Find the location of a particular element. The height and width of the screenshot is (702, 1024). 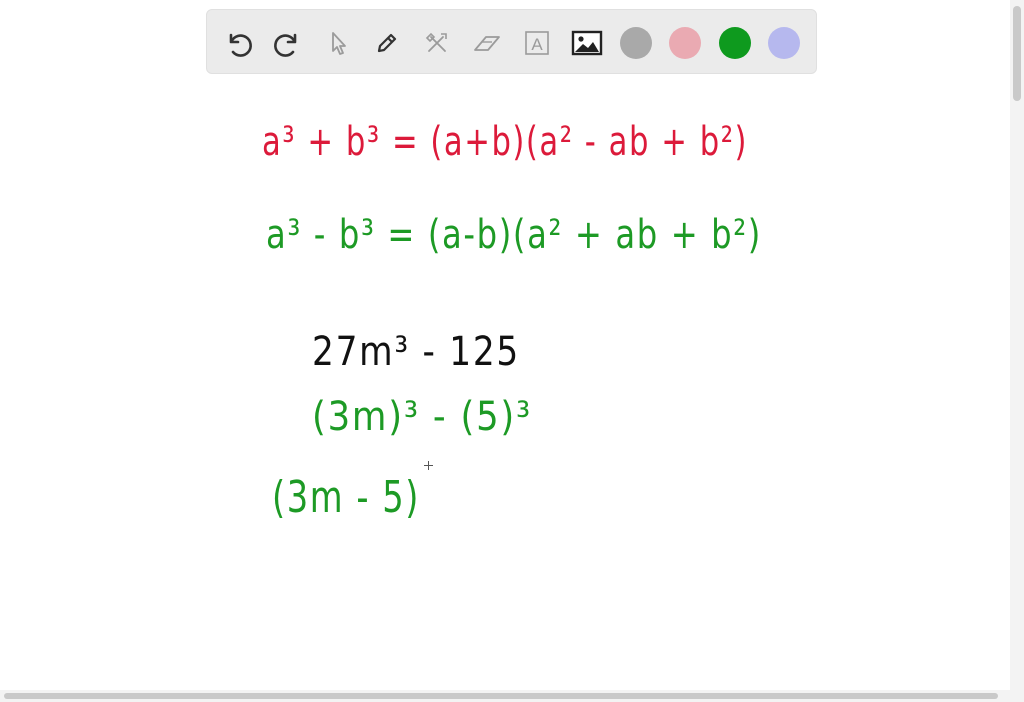

pen-tool-button is located at coordinates (387, 43).